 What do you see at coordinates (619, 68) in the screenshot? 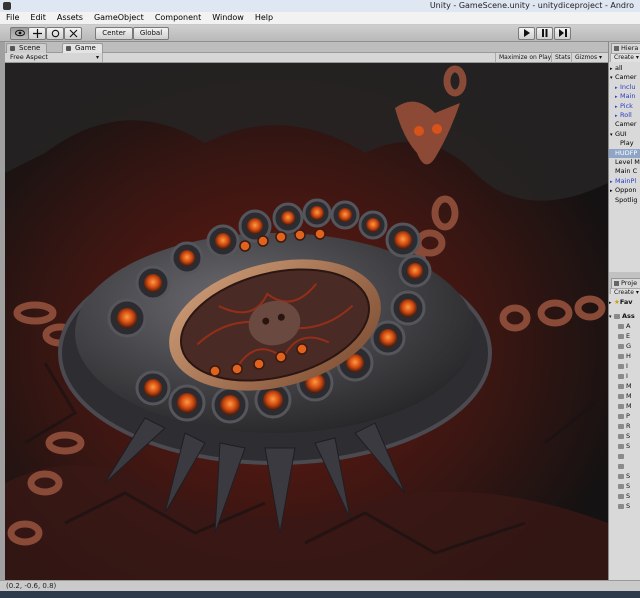
I see `hierarchy-item-label: all` at bounding box center [619, 68].